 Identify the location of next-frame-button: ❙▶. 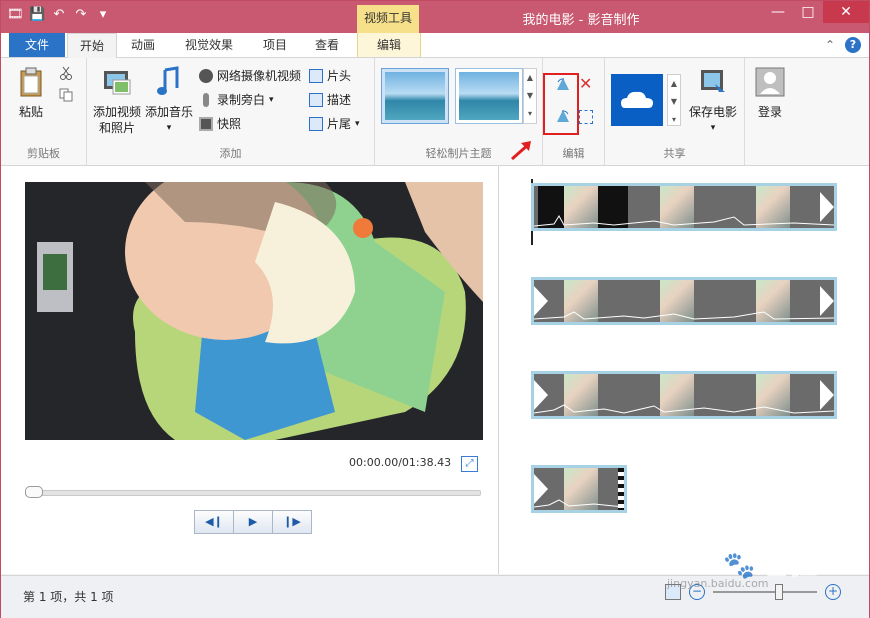
(292, 522).